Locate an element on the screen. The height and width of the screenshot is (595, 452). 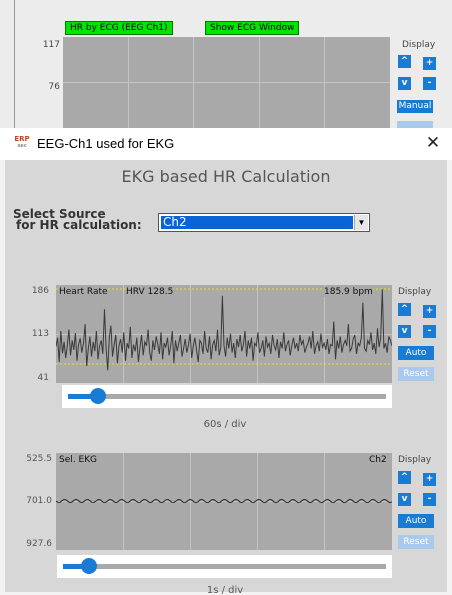
time-per-div: 60s / div is located at coordinates (225, 424).